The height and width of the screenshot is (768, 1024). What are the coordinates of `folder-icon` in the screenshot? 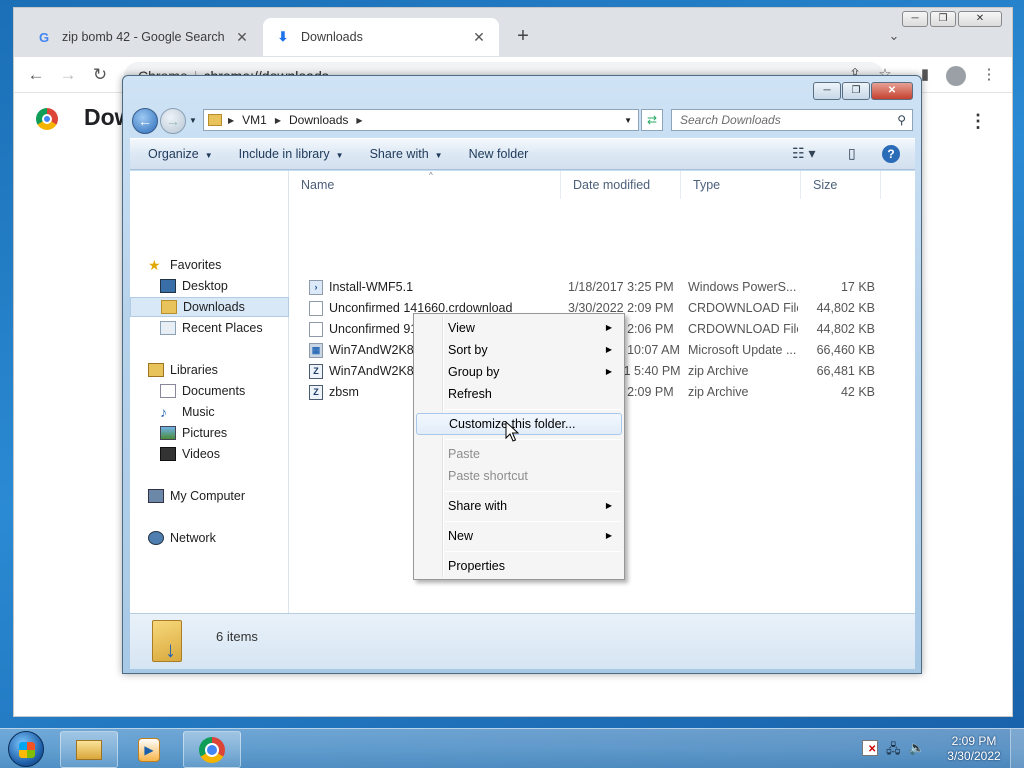 It's located at (215, 120).